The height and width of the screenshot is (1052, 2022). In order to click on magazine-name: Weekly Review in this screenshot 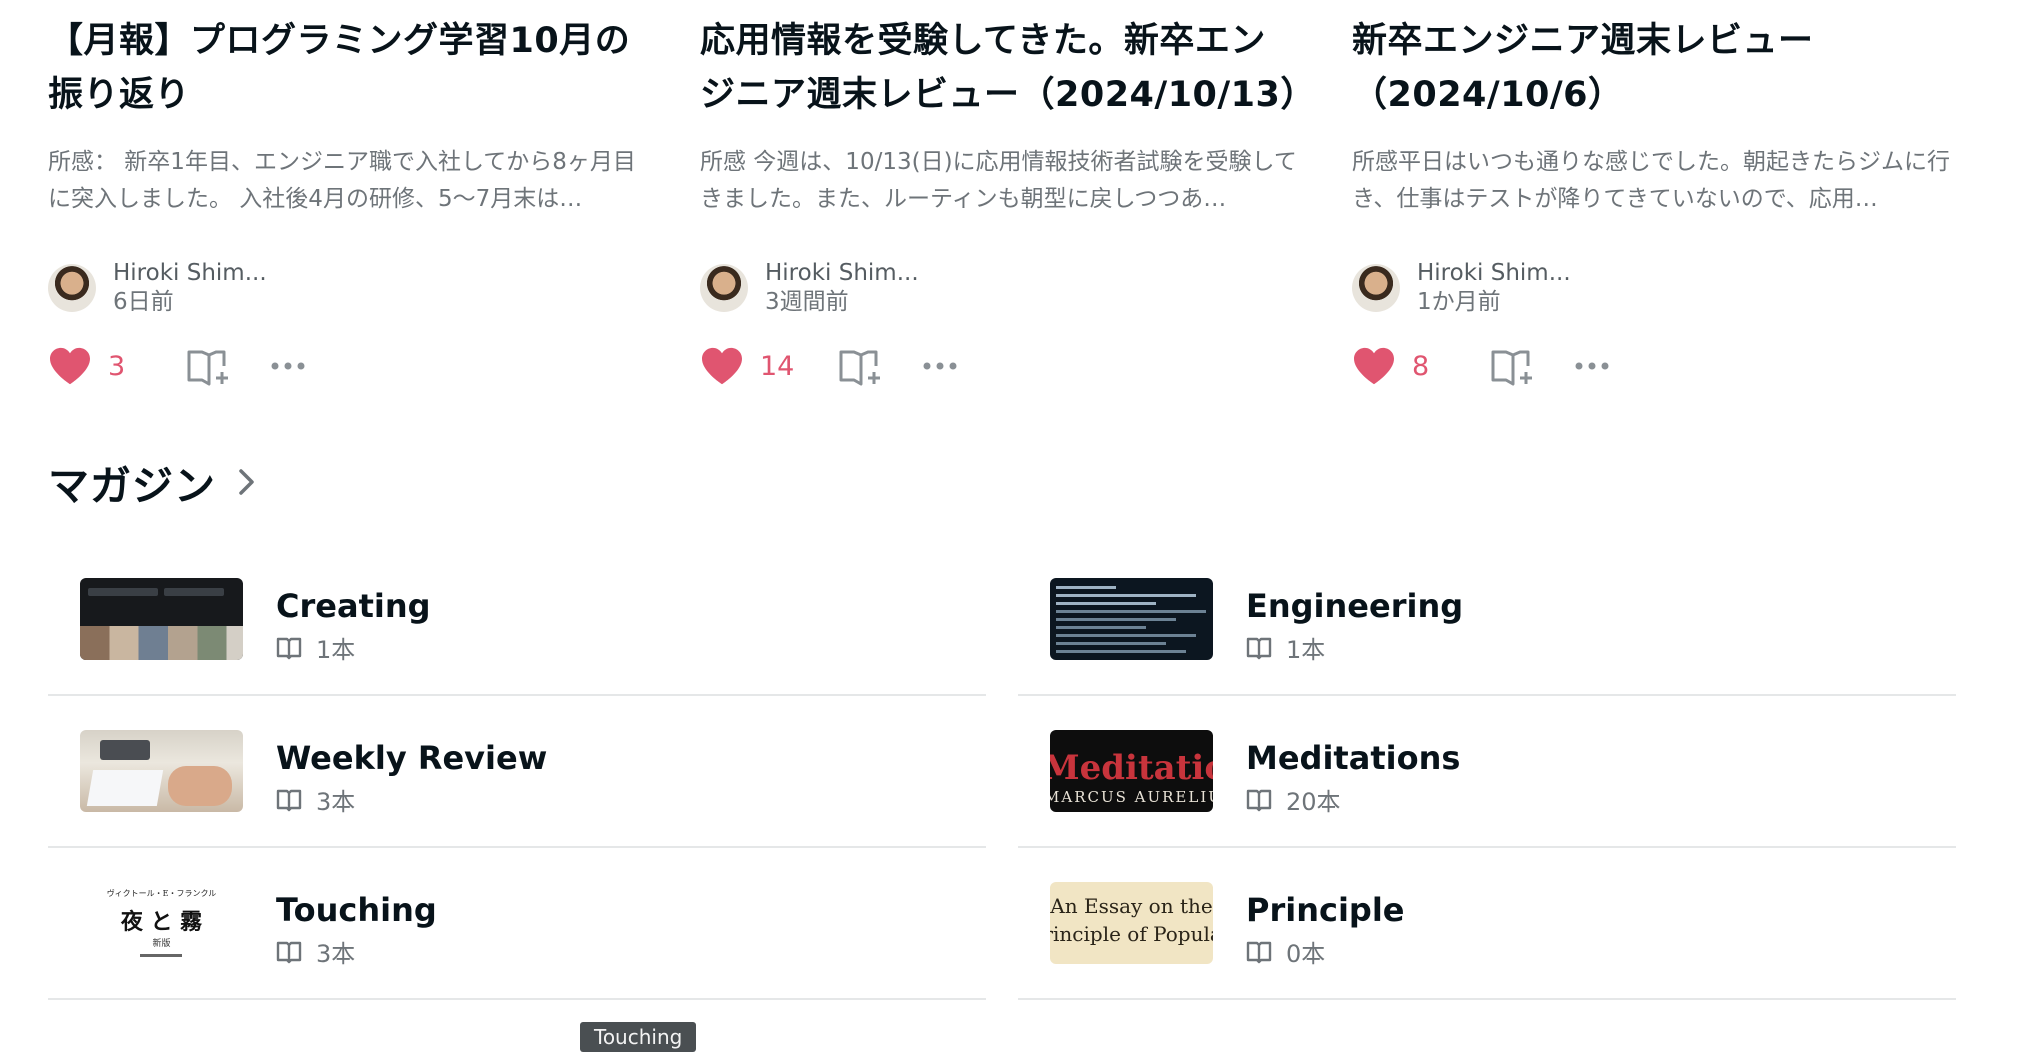, I will do `click(412, 758)`.